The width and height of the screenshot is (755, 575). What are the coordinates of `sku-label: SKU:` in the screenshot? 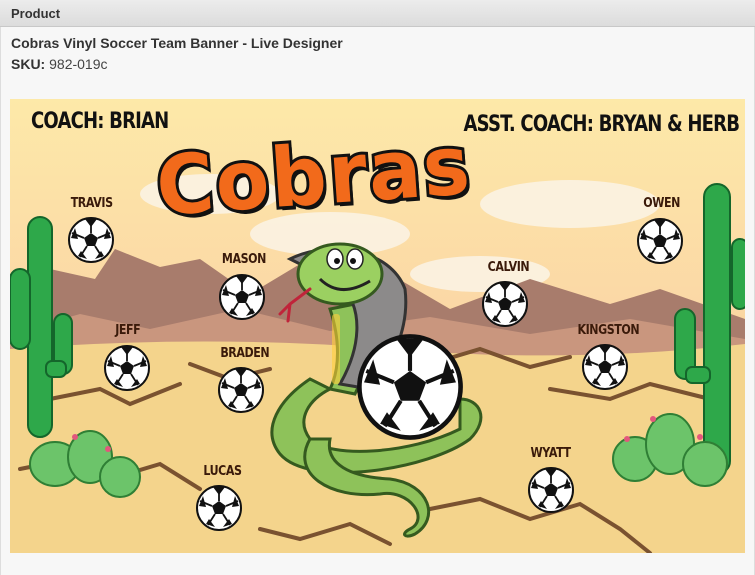 It's located at (28, 64).